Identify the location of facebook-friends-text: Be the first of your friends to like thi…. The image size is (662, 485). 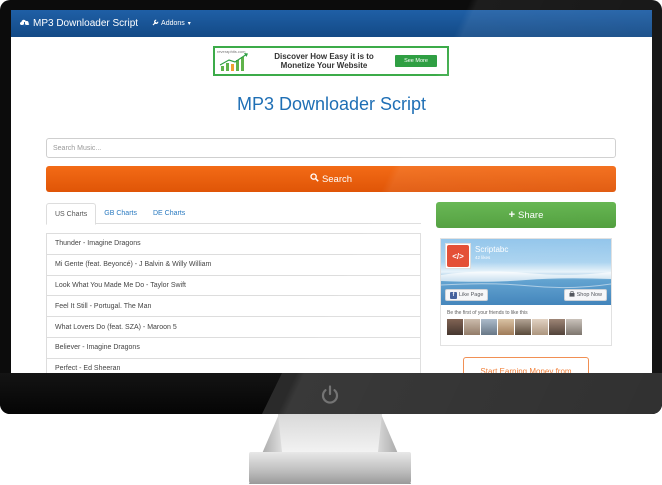
(487, 313).